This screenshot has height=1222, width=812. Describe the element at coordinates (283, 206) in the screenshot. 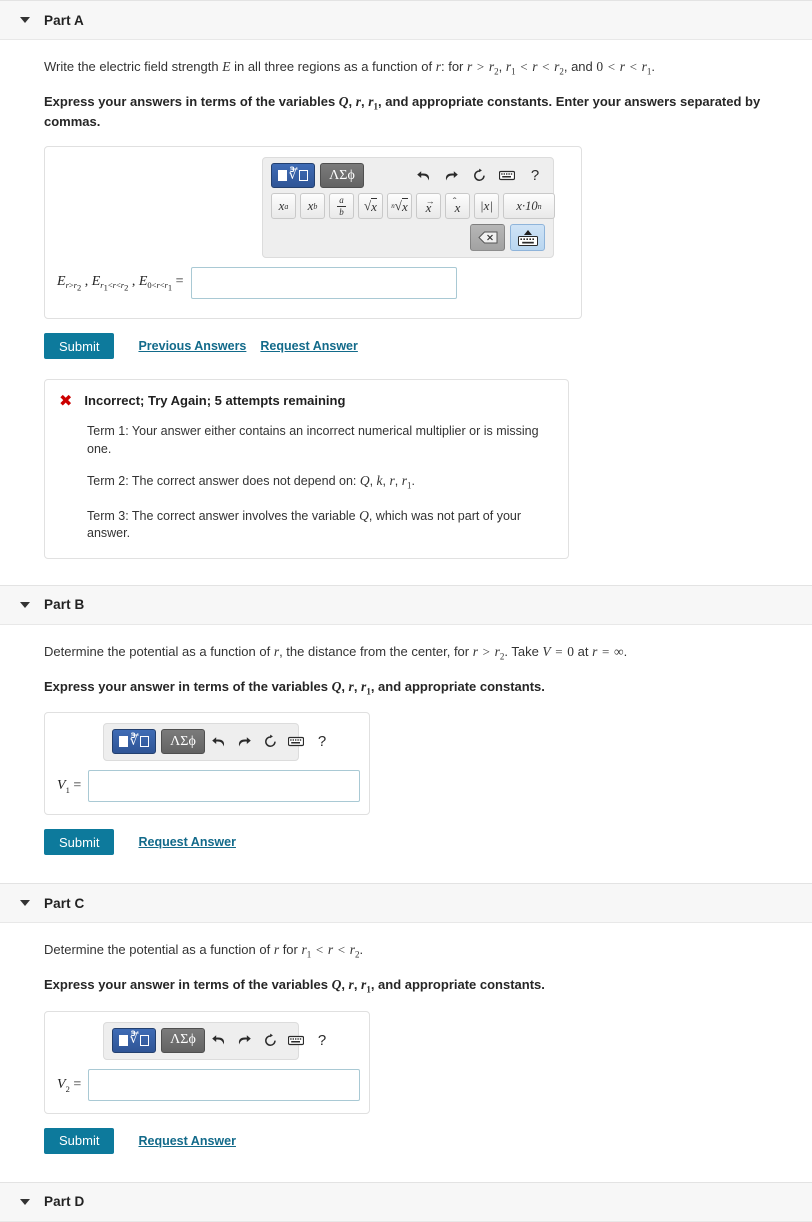

I see `superscript-key: xa` at that location.